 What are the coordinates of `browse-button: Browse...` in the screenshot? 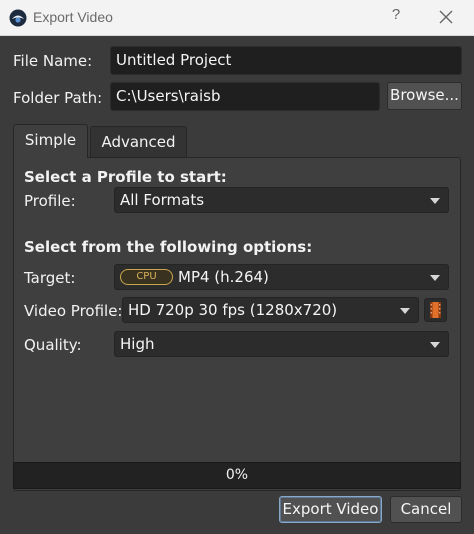 It's located at (424, 96).